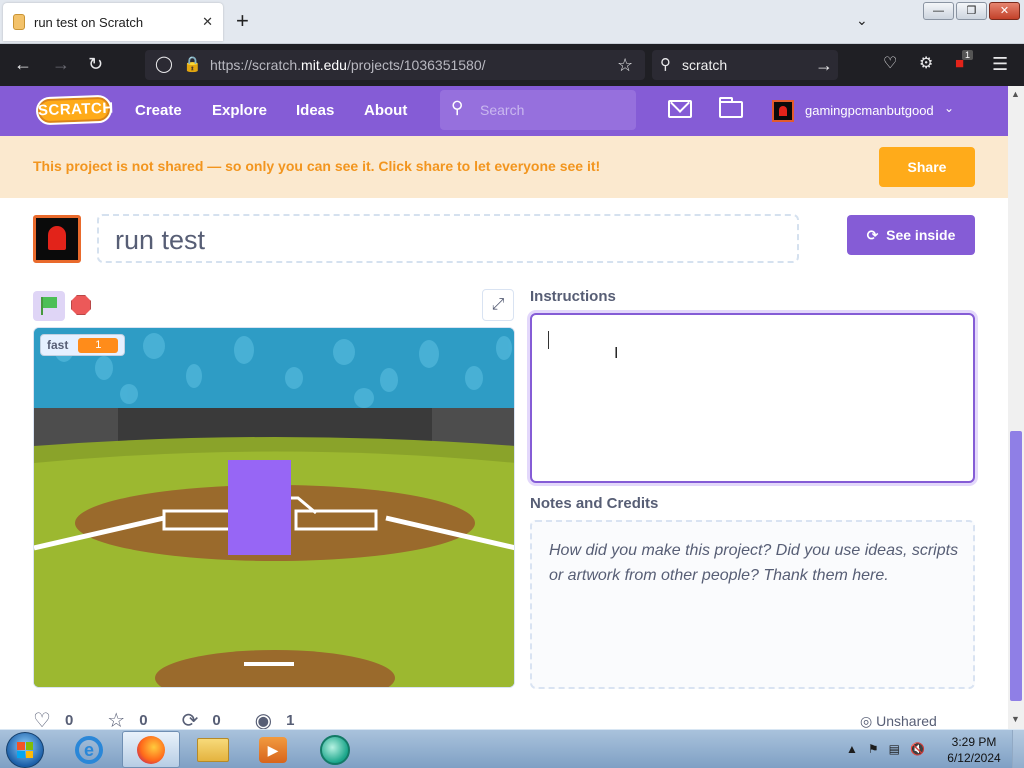 The width and height of the screenshot is (1024, 768). I want to click on lock-icon: 🔒, so click(192, 65).